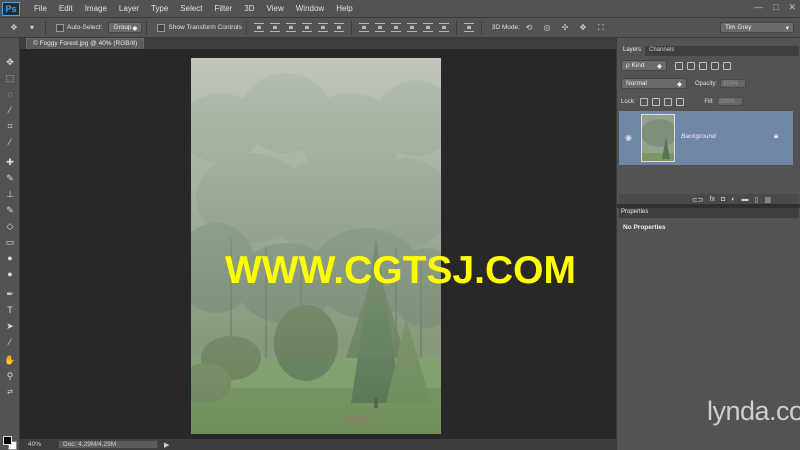 The width and height of the screenshot is (800, 450). Describe the element at coordinates (224, 8) in the screenshot. I see `menu-filter: Filter` at that location.